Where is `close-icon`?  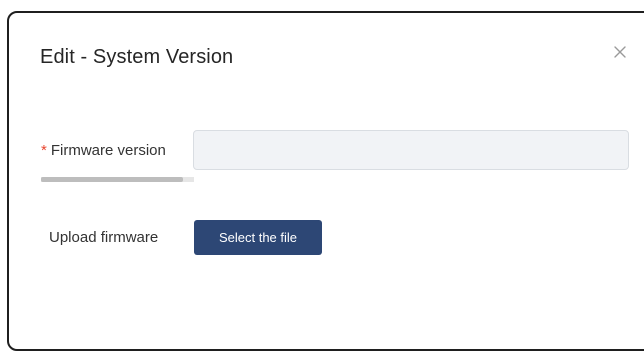 close-icon is located at coordinates (620, 52).